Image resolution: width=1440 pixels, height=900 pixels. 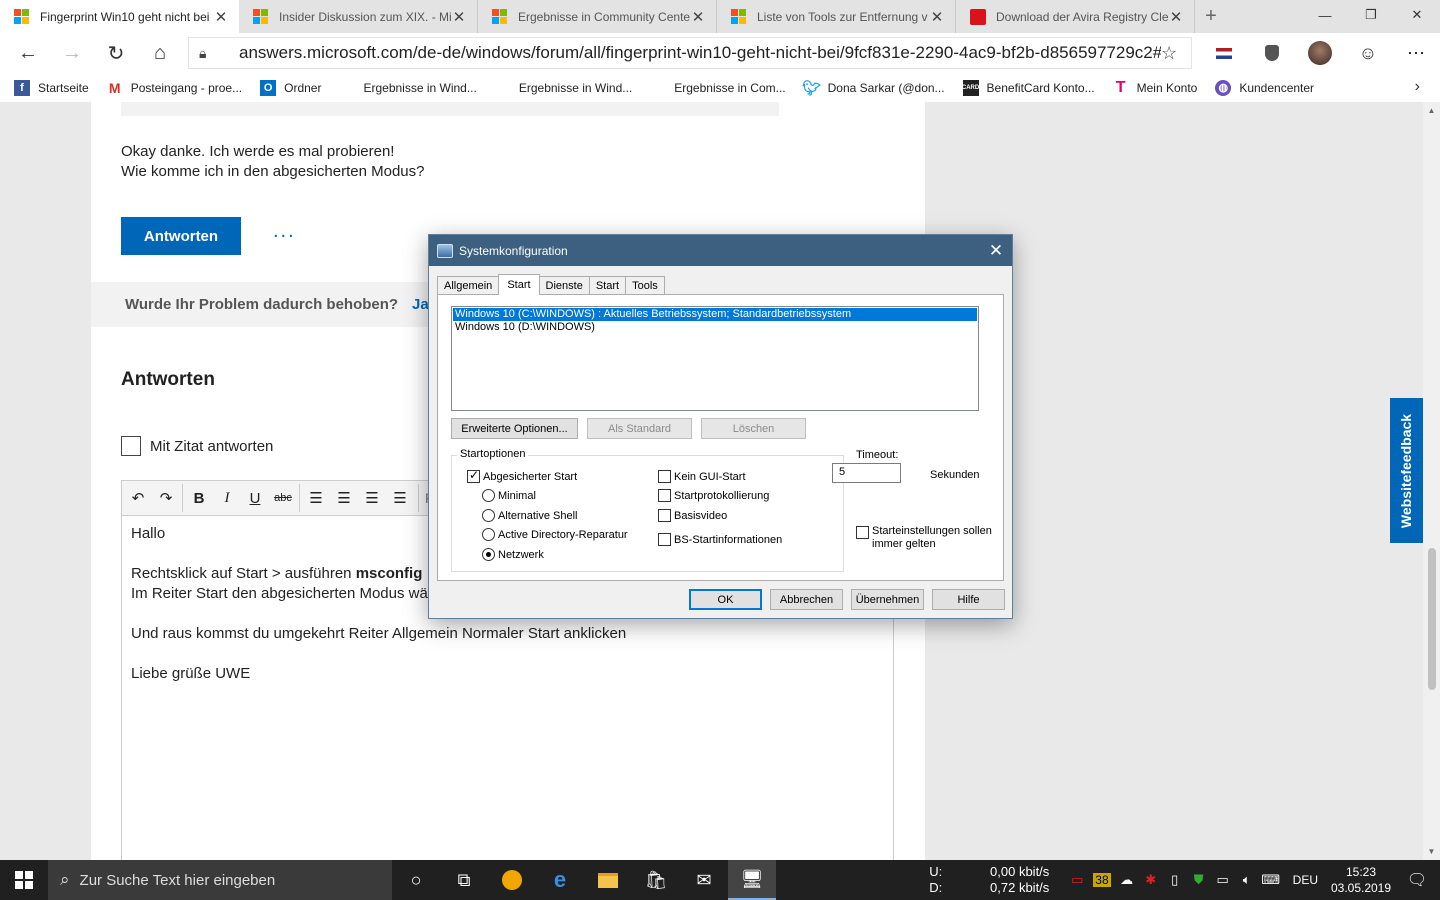 I want to click on strikethrough-icon: abc, so click(x=283, y=498).